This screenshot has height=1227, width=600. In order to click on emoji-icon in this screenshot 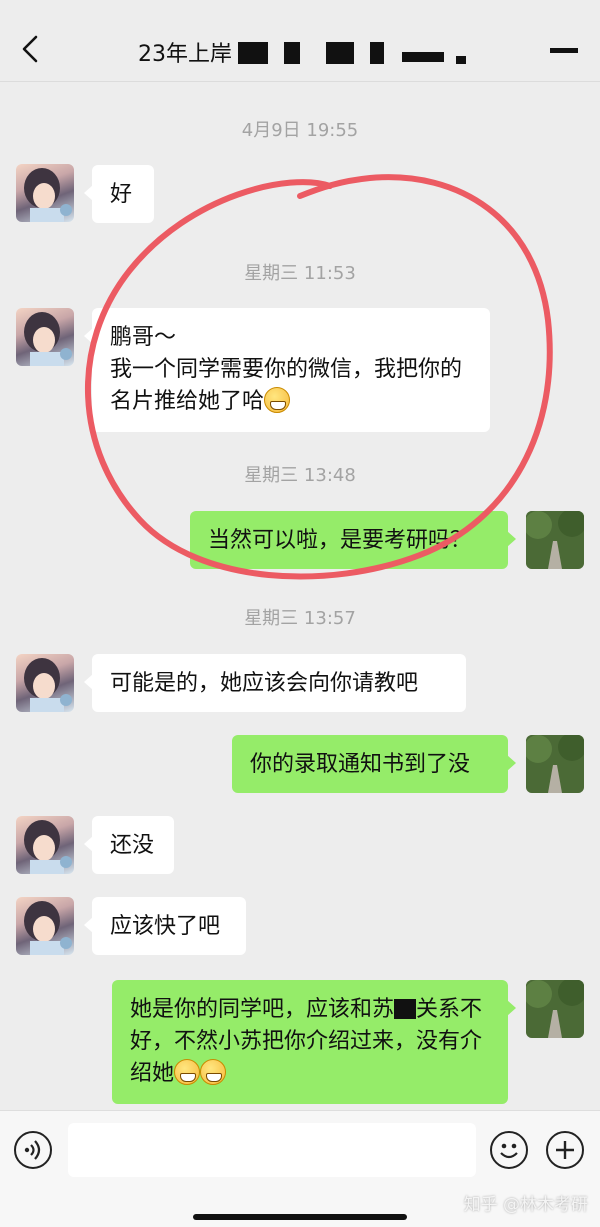, I will do `click(509, 1150)`.